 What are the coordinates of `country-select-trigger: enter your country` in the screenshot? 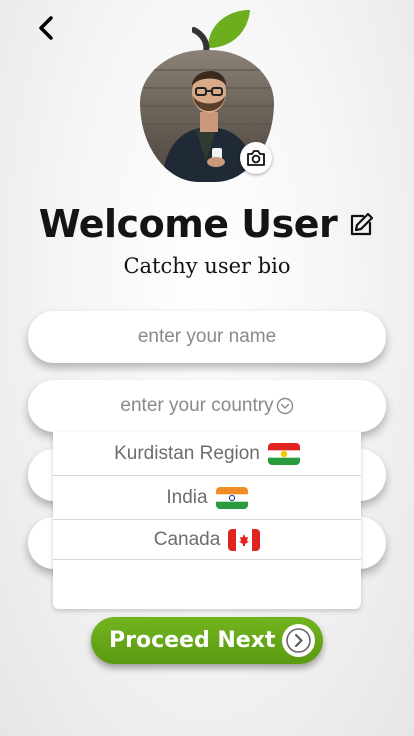 It's located at (206, 406).